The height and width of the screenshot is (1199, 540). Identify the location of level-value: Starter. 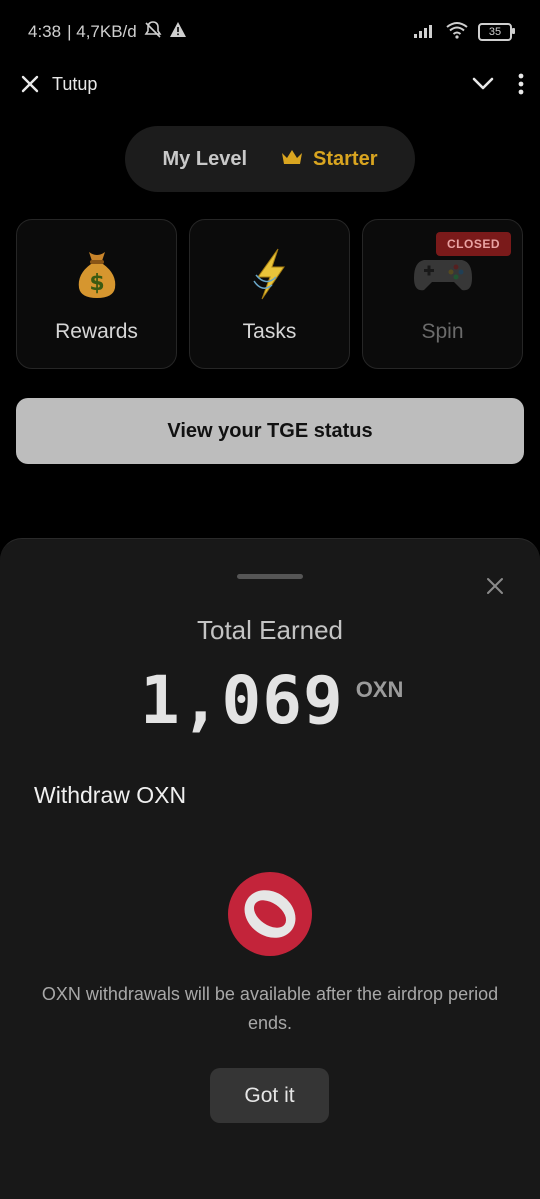
(345, 158).